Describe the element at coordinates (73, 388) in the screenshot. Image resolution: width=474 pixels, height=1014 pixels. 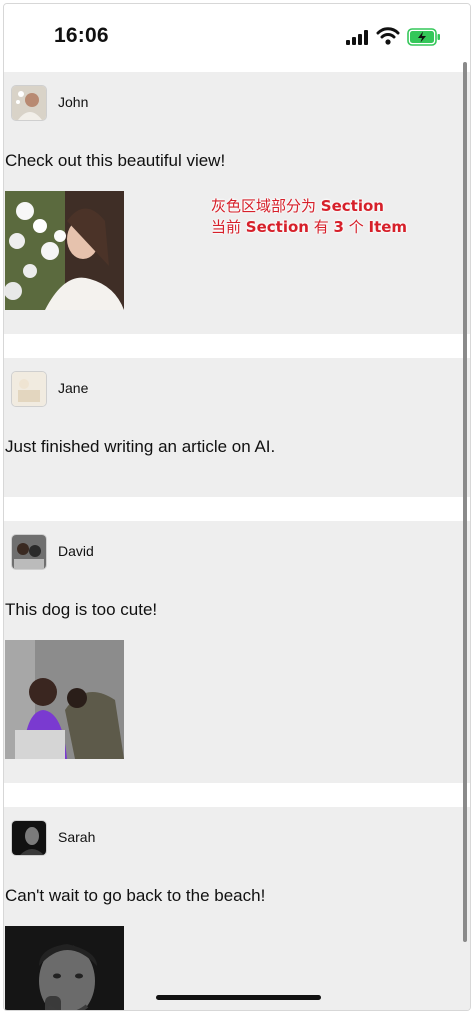
I see `username: Jane` at that location.